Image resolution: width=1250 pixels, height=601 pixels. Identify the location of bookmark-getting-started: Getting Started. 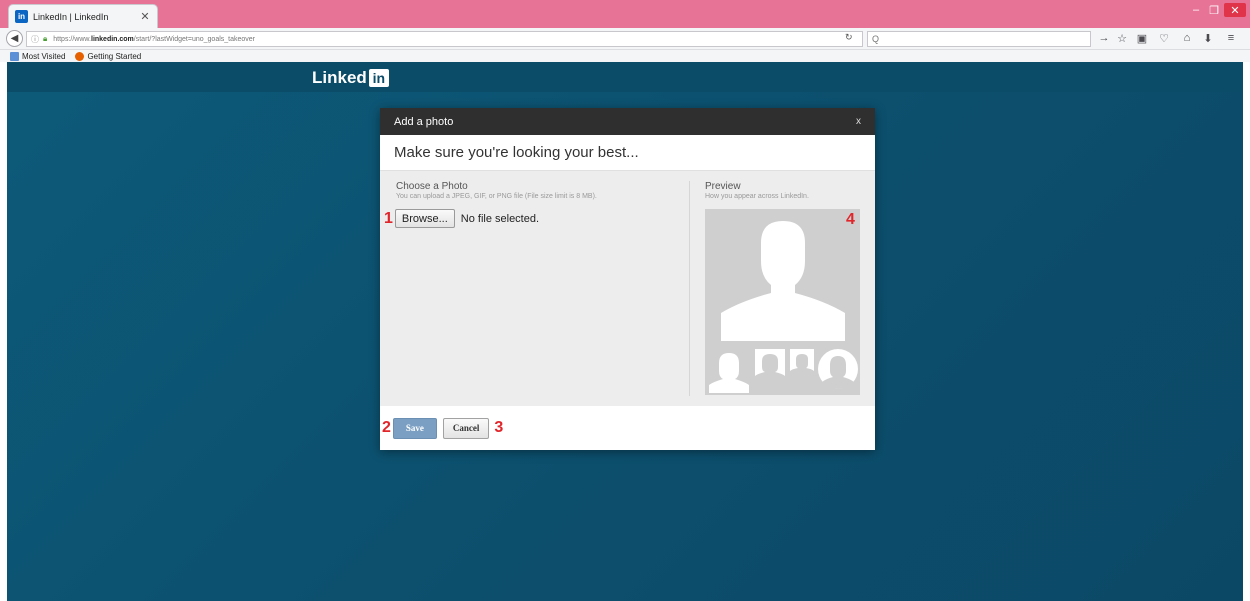
(108, 56).